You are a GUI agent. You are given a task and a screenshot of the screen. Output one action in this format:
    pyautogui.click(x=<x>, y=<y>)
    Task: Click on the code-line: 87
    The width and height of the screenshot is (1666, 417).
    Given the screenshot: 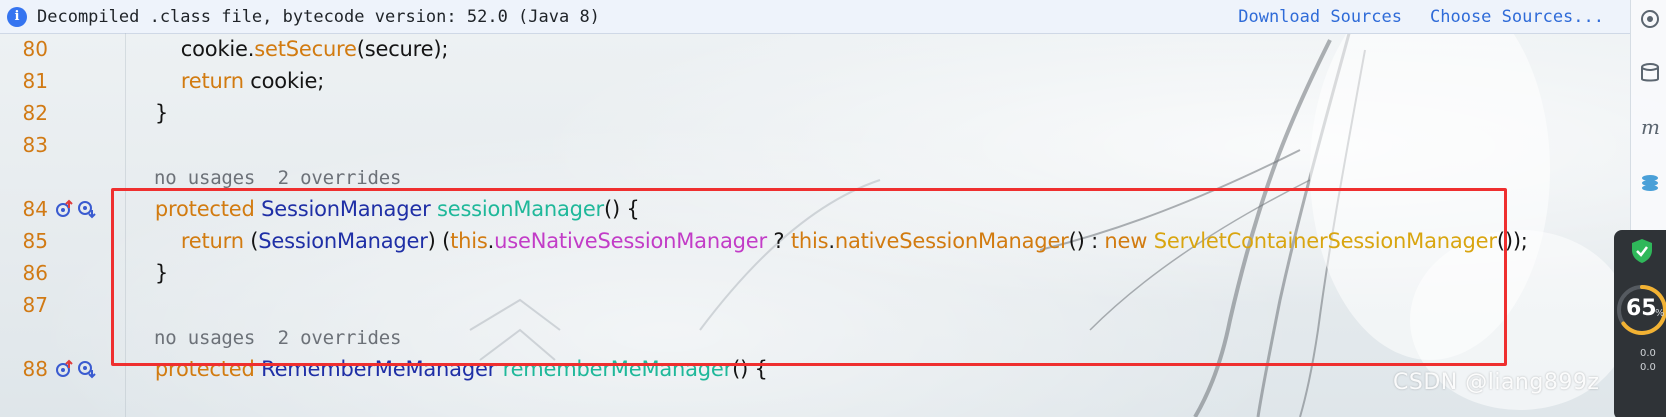 What is the action you would take?
    pyautogui.click(x=815, y=305)
    